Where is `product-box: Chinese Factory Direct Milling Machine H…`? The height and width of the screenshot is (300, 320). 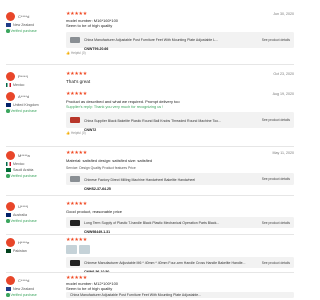
product-box: Chinese Factory Direct Milling Machine H… is located at coordinates (180, 182).